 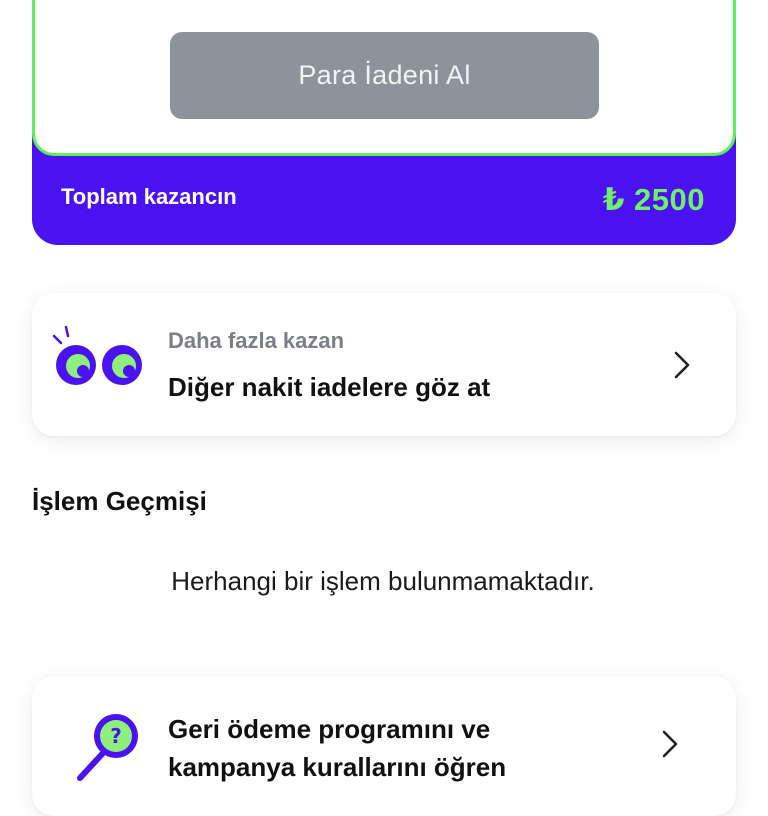 What do you see at coordinates (653, 199) in the screenshot?
I see `total-earnings-amount: ₺ 2500` at bounding box center [653, 199].